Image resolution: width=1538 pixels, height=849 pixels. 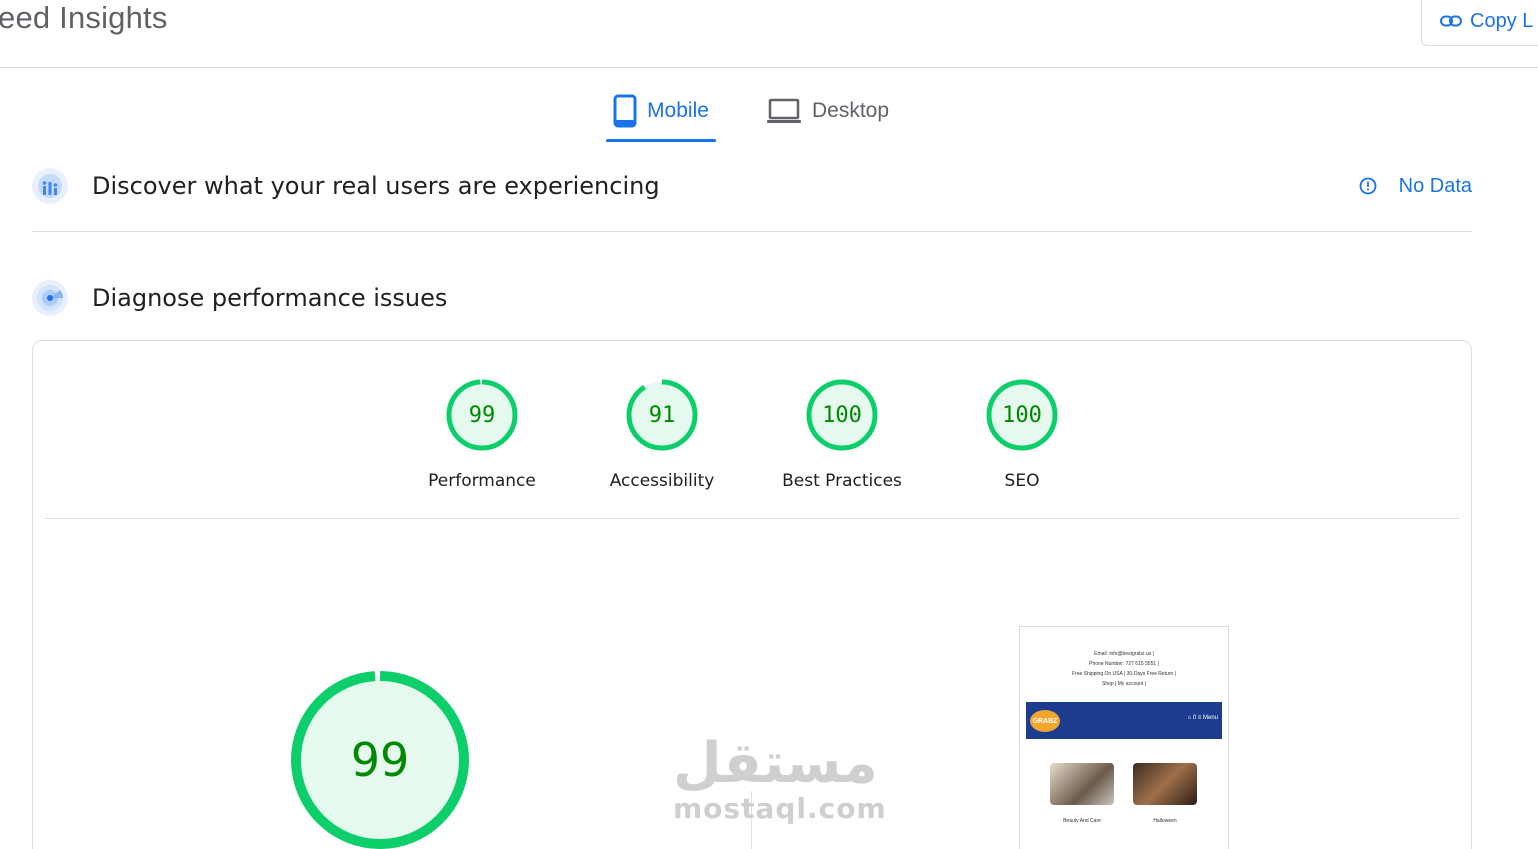 I want to click on gauge-seo-value: 100, so click(x=1022, y=415).